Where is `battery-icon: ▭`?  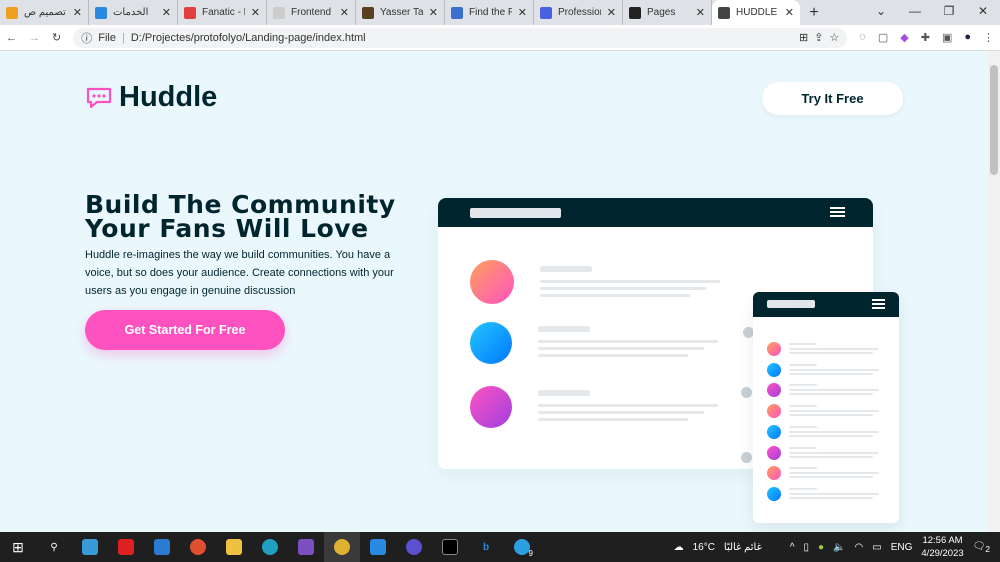
battery-icon: ▭ is located at coordinates (876, 547).